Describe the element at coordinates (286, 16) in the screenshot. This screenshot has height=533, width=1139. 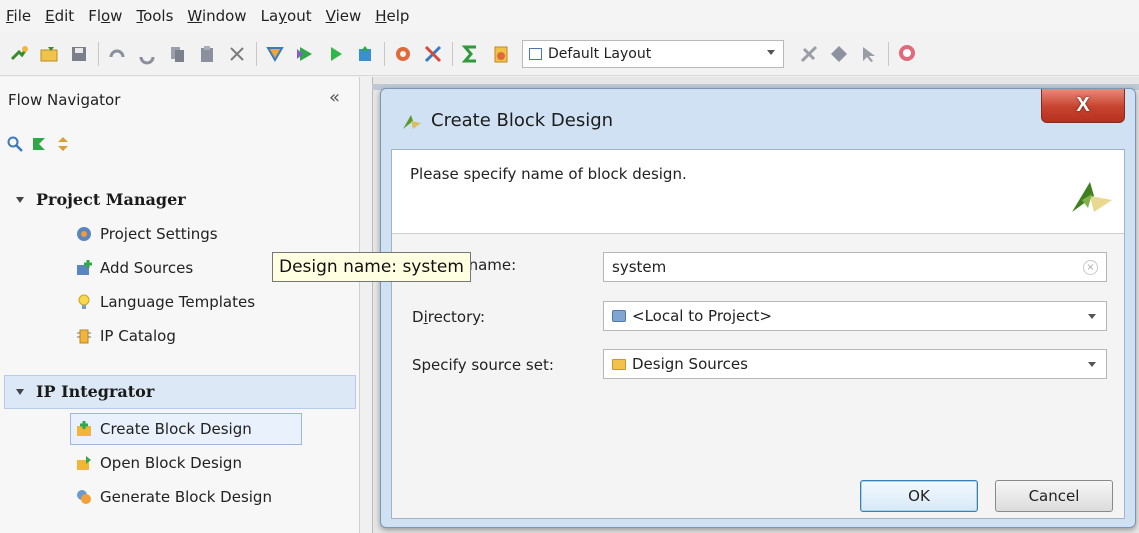
I see `menu-layout: Layout` at that location.